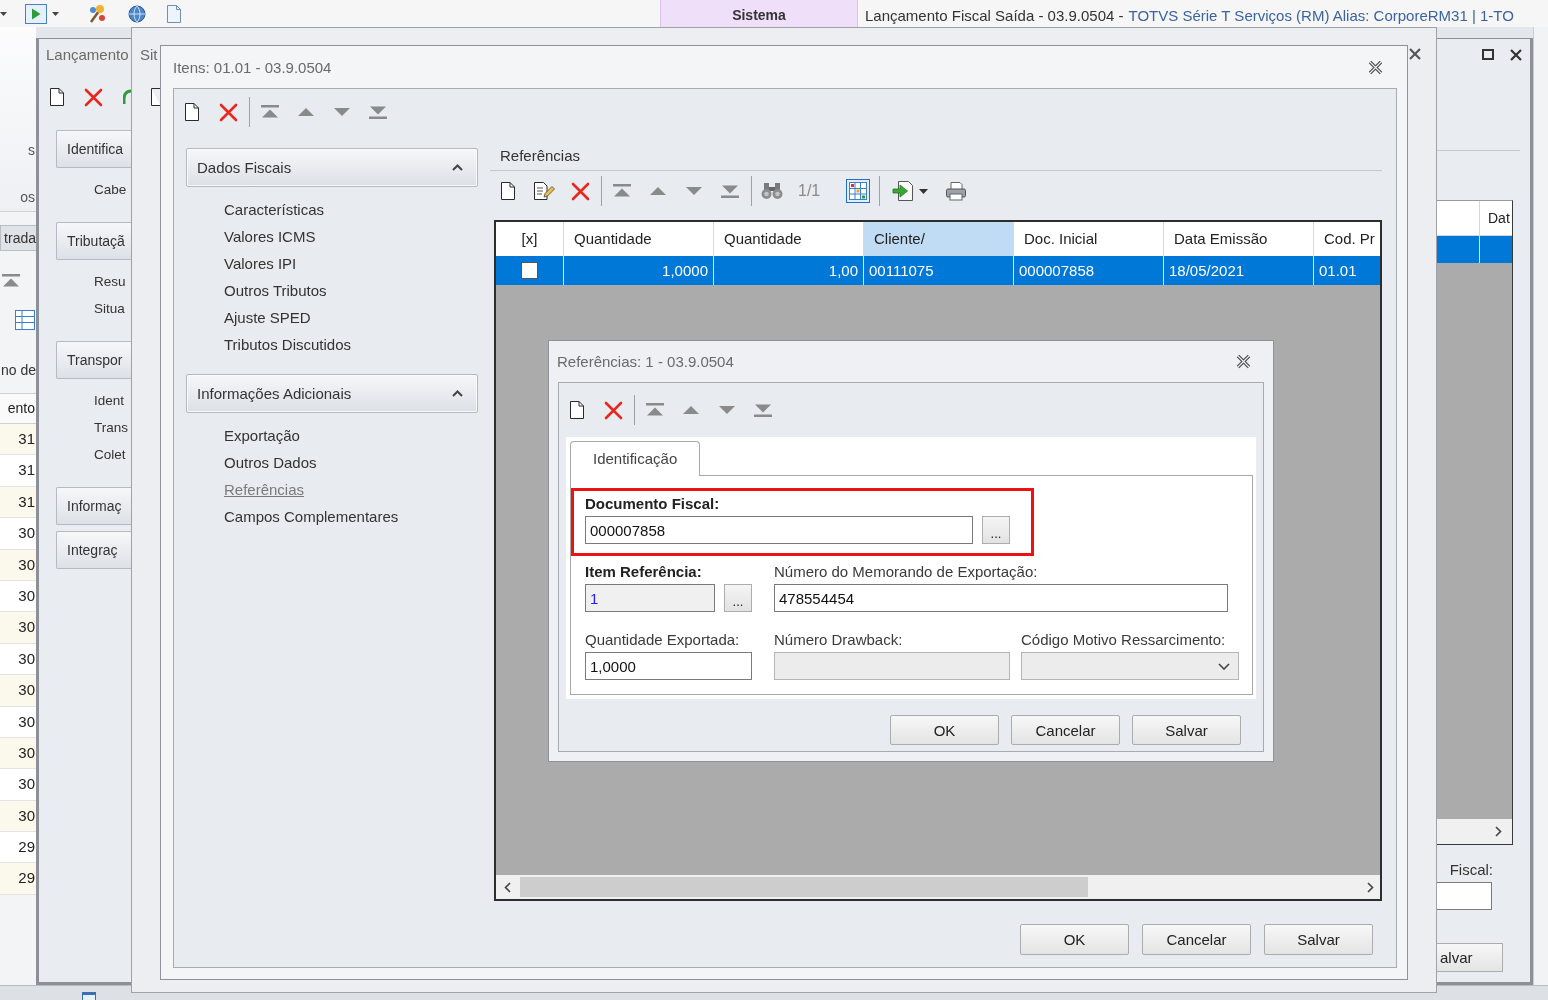 Image resolution: width=1548 pixels, height=1000 pixels. What do you see at coordinates (662, 640) in the screenshot?
I see `field-label: Quantidade Exportada:` at bounding box center [662, 640].